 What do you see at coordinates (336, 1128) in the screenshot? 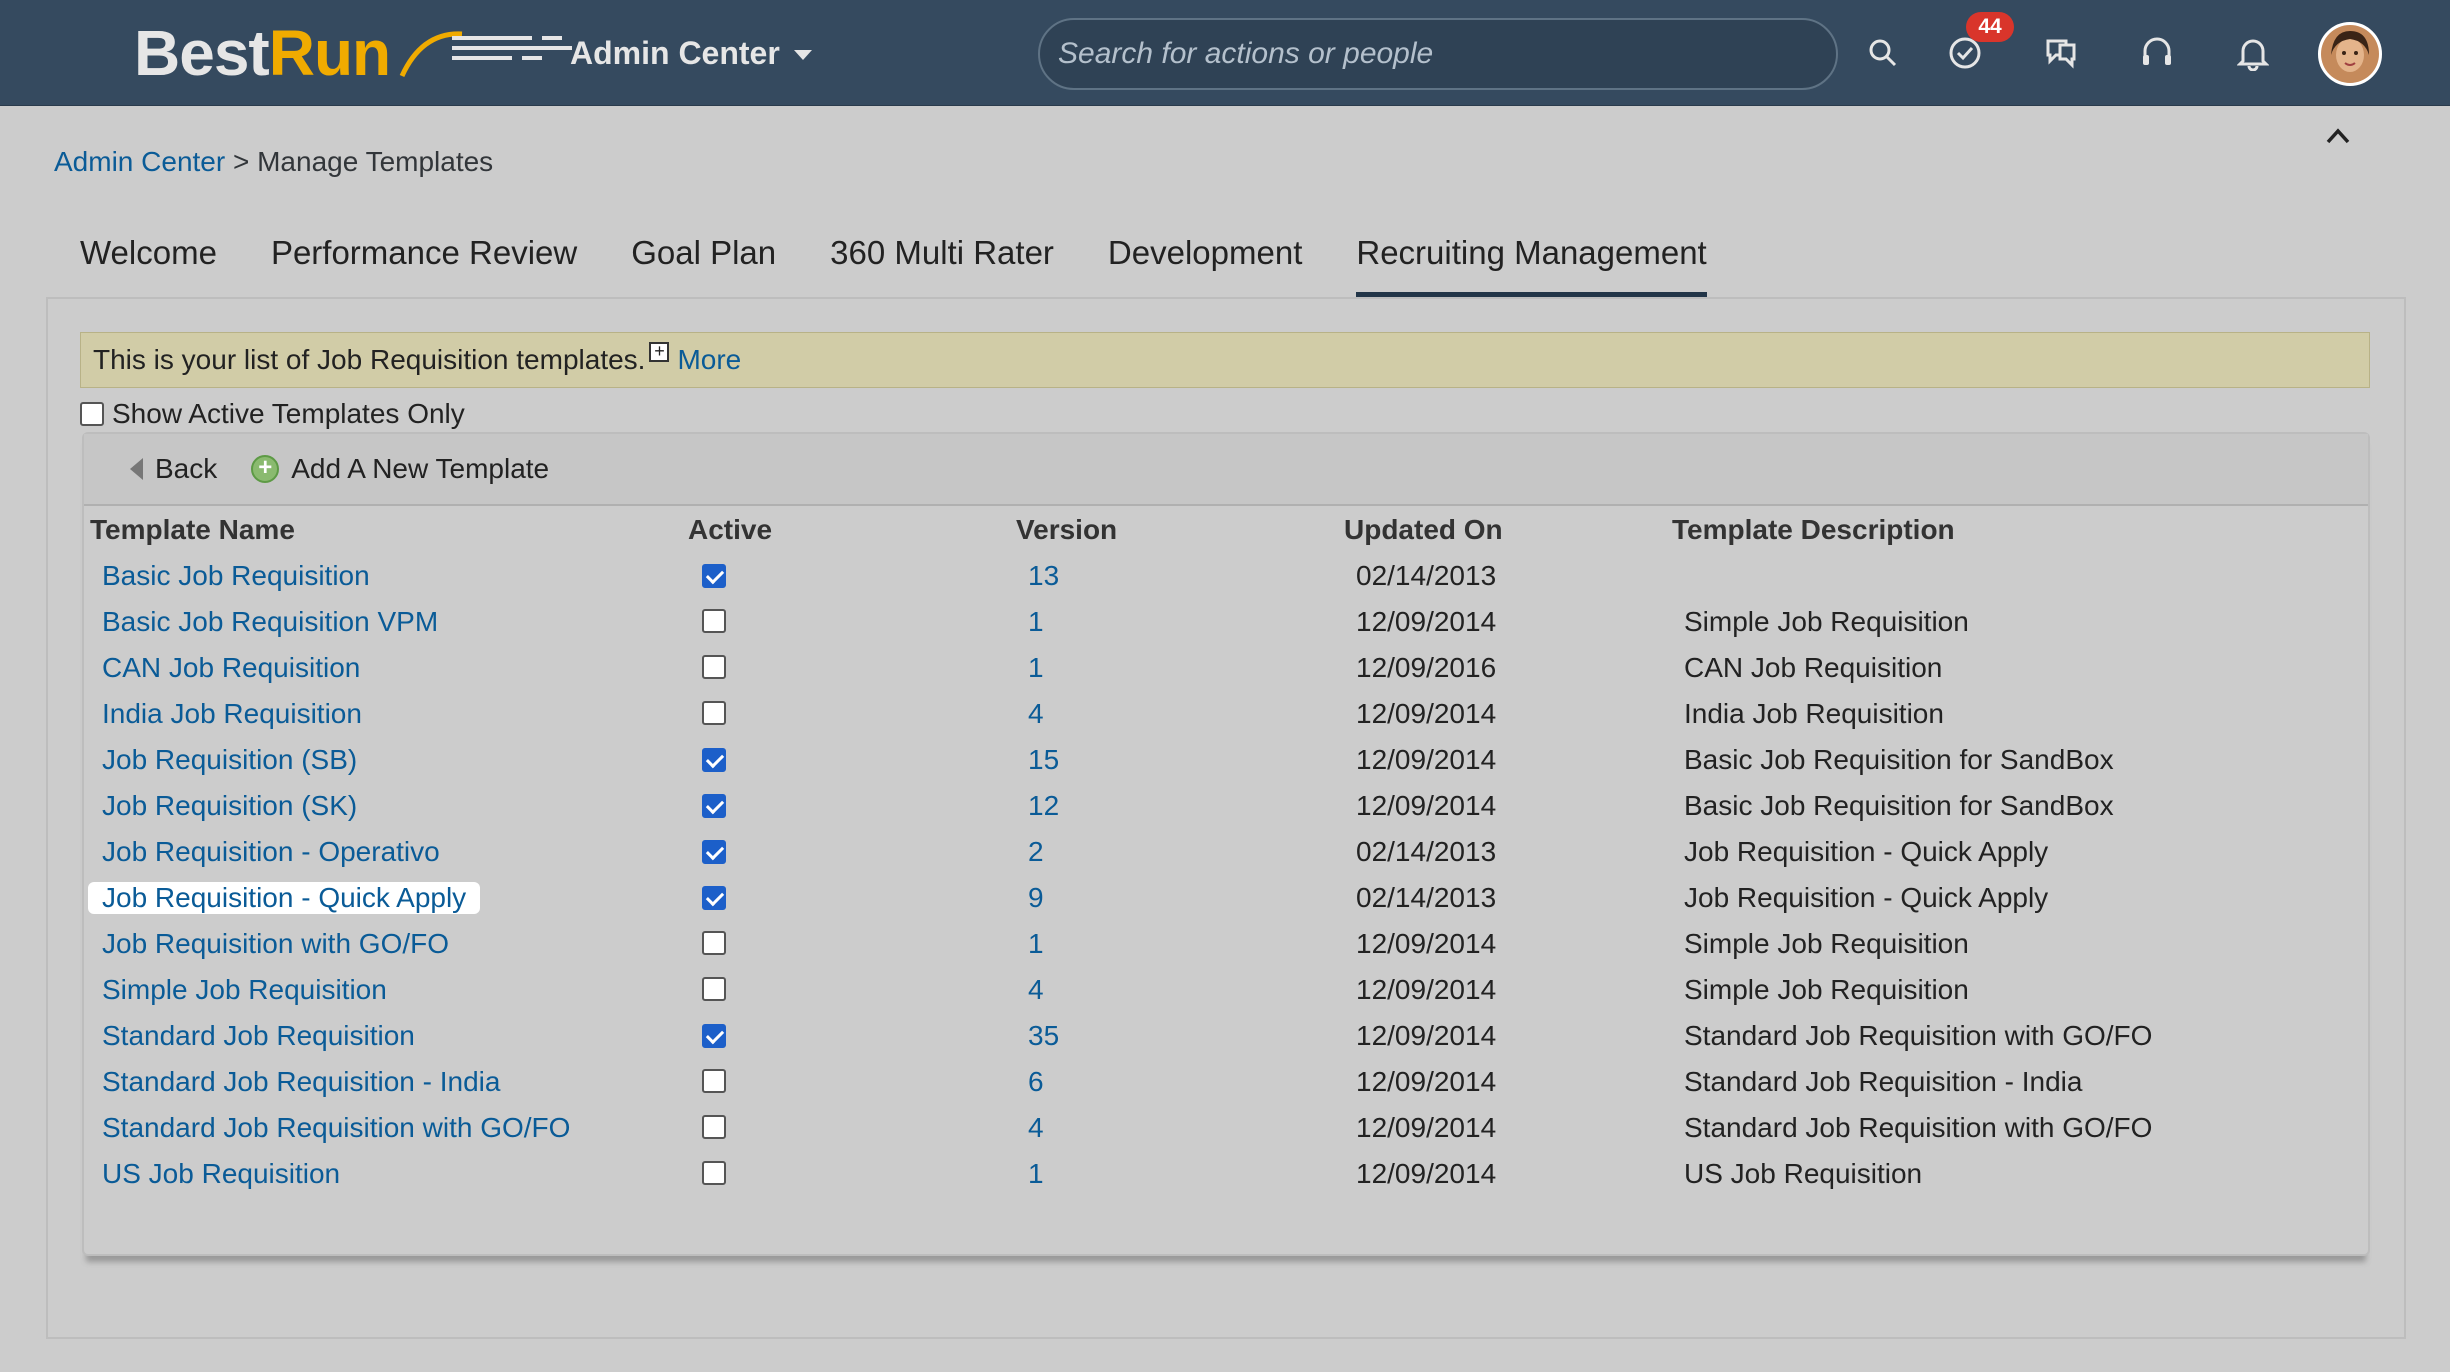
I see `template-name-link: Standard Job Requisition with GO/FO` at bounding box center [336, 1128].